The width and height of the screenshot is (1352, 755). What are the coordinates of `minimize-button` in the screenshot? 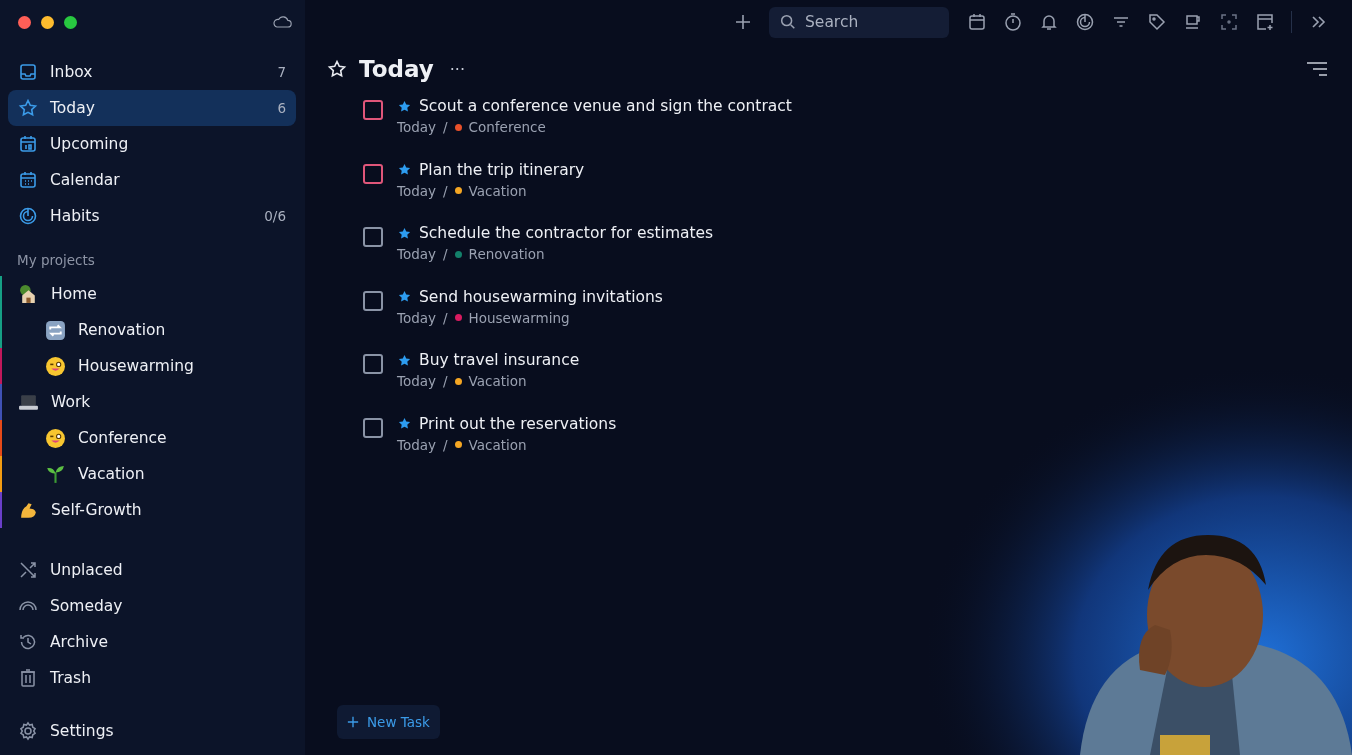 It's located at (47, 22).